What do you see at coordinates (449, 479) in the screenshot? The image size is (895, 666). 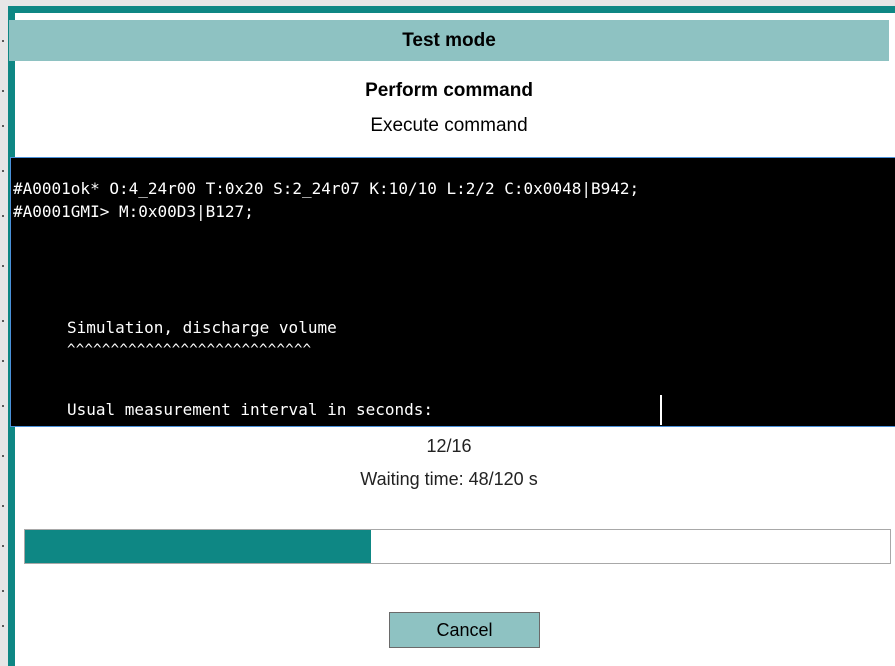 I see `waiting-time-label: Waiting time: 48/120 s` at bounding box center [449, 479].